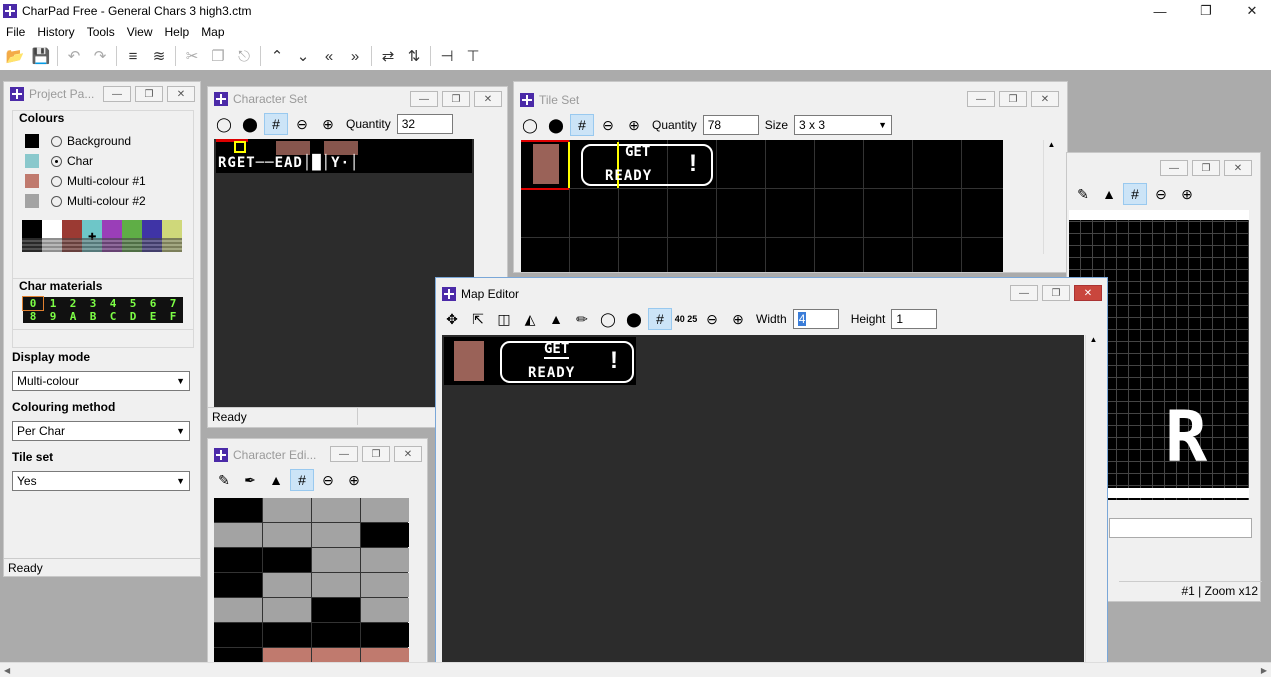 This screenshot has width=1271, height=677. I want to click on paste-icon: ⎋, so click(244, 56).